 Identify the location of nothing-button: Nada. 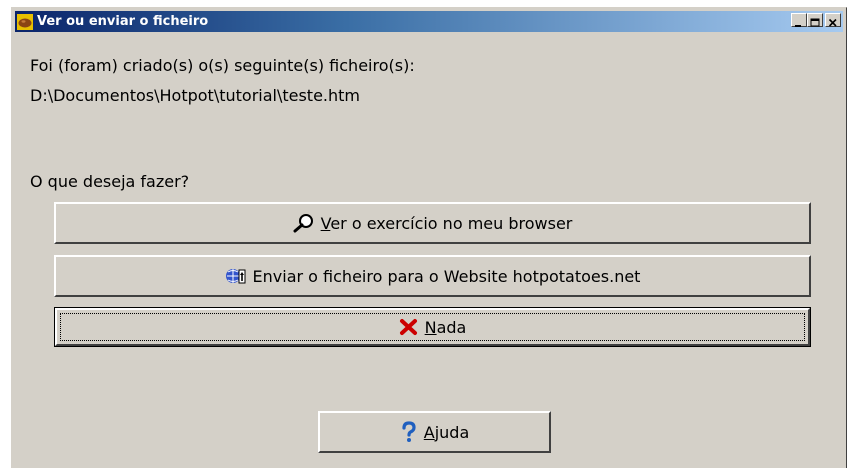
(432, 327).